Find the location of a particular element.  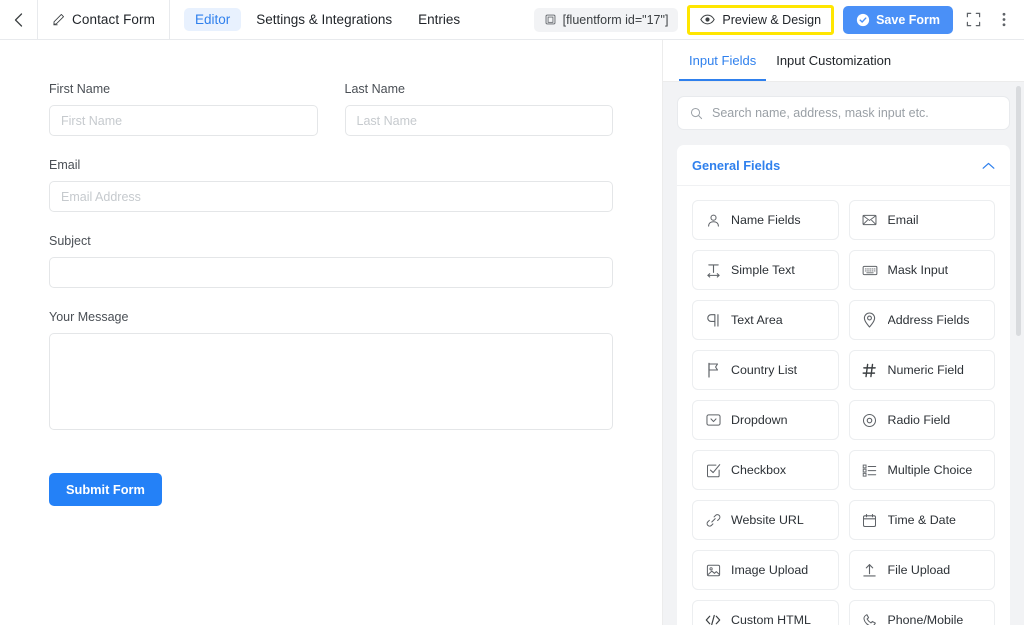

field-last-name: Last Name is located at coordinates (478, 109).